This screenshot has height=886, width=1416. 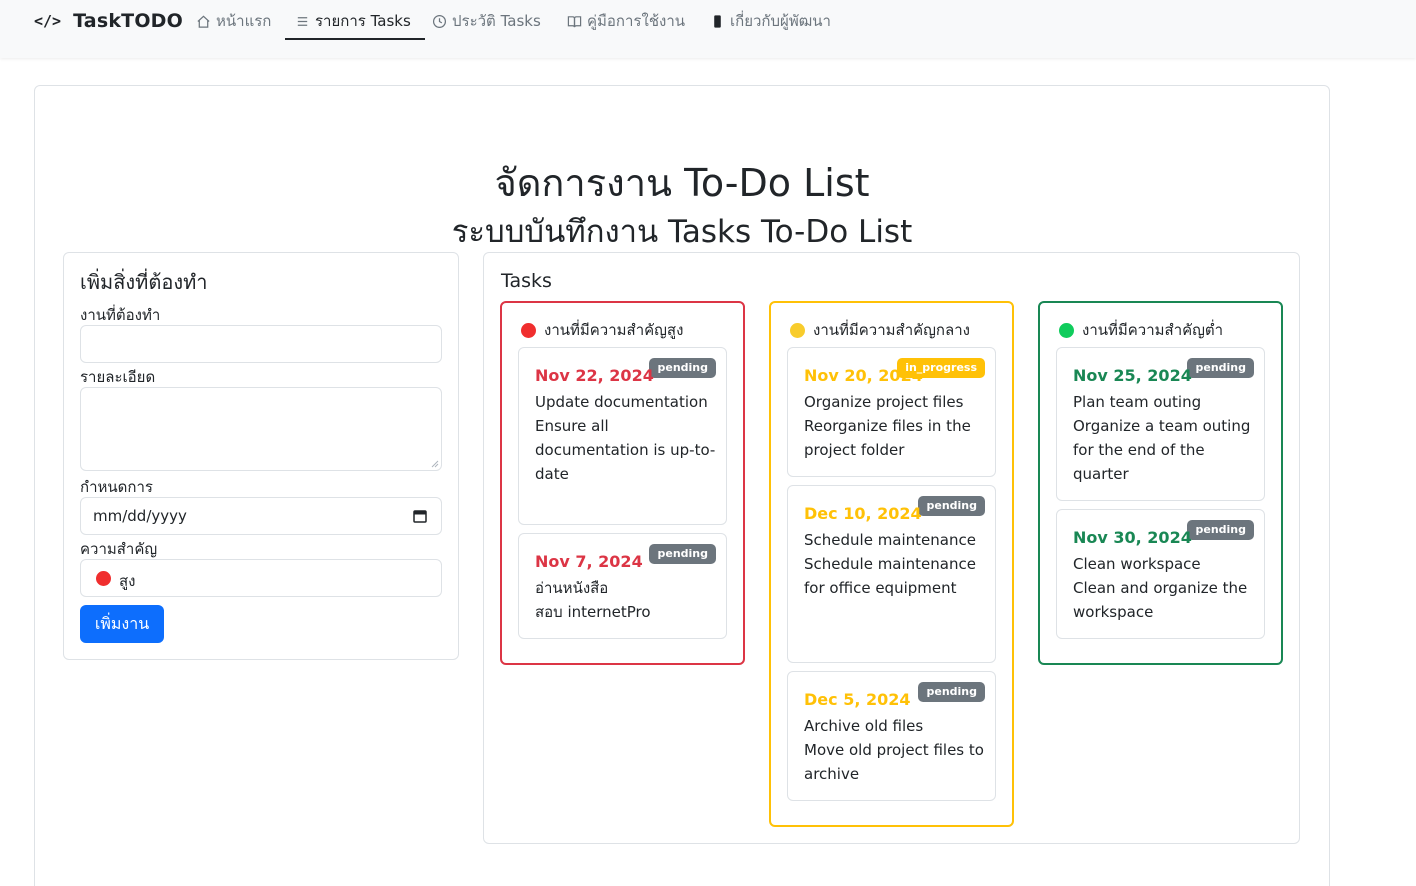 I want to click on brand-name: TaskTODO, so click(x=128, y=21).